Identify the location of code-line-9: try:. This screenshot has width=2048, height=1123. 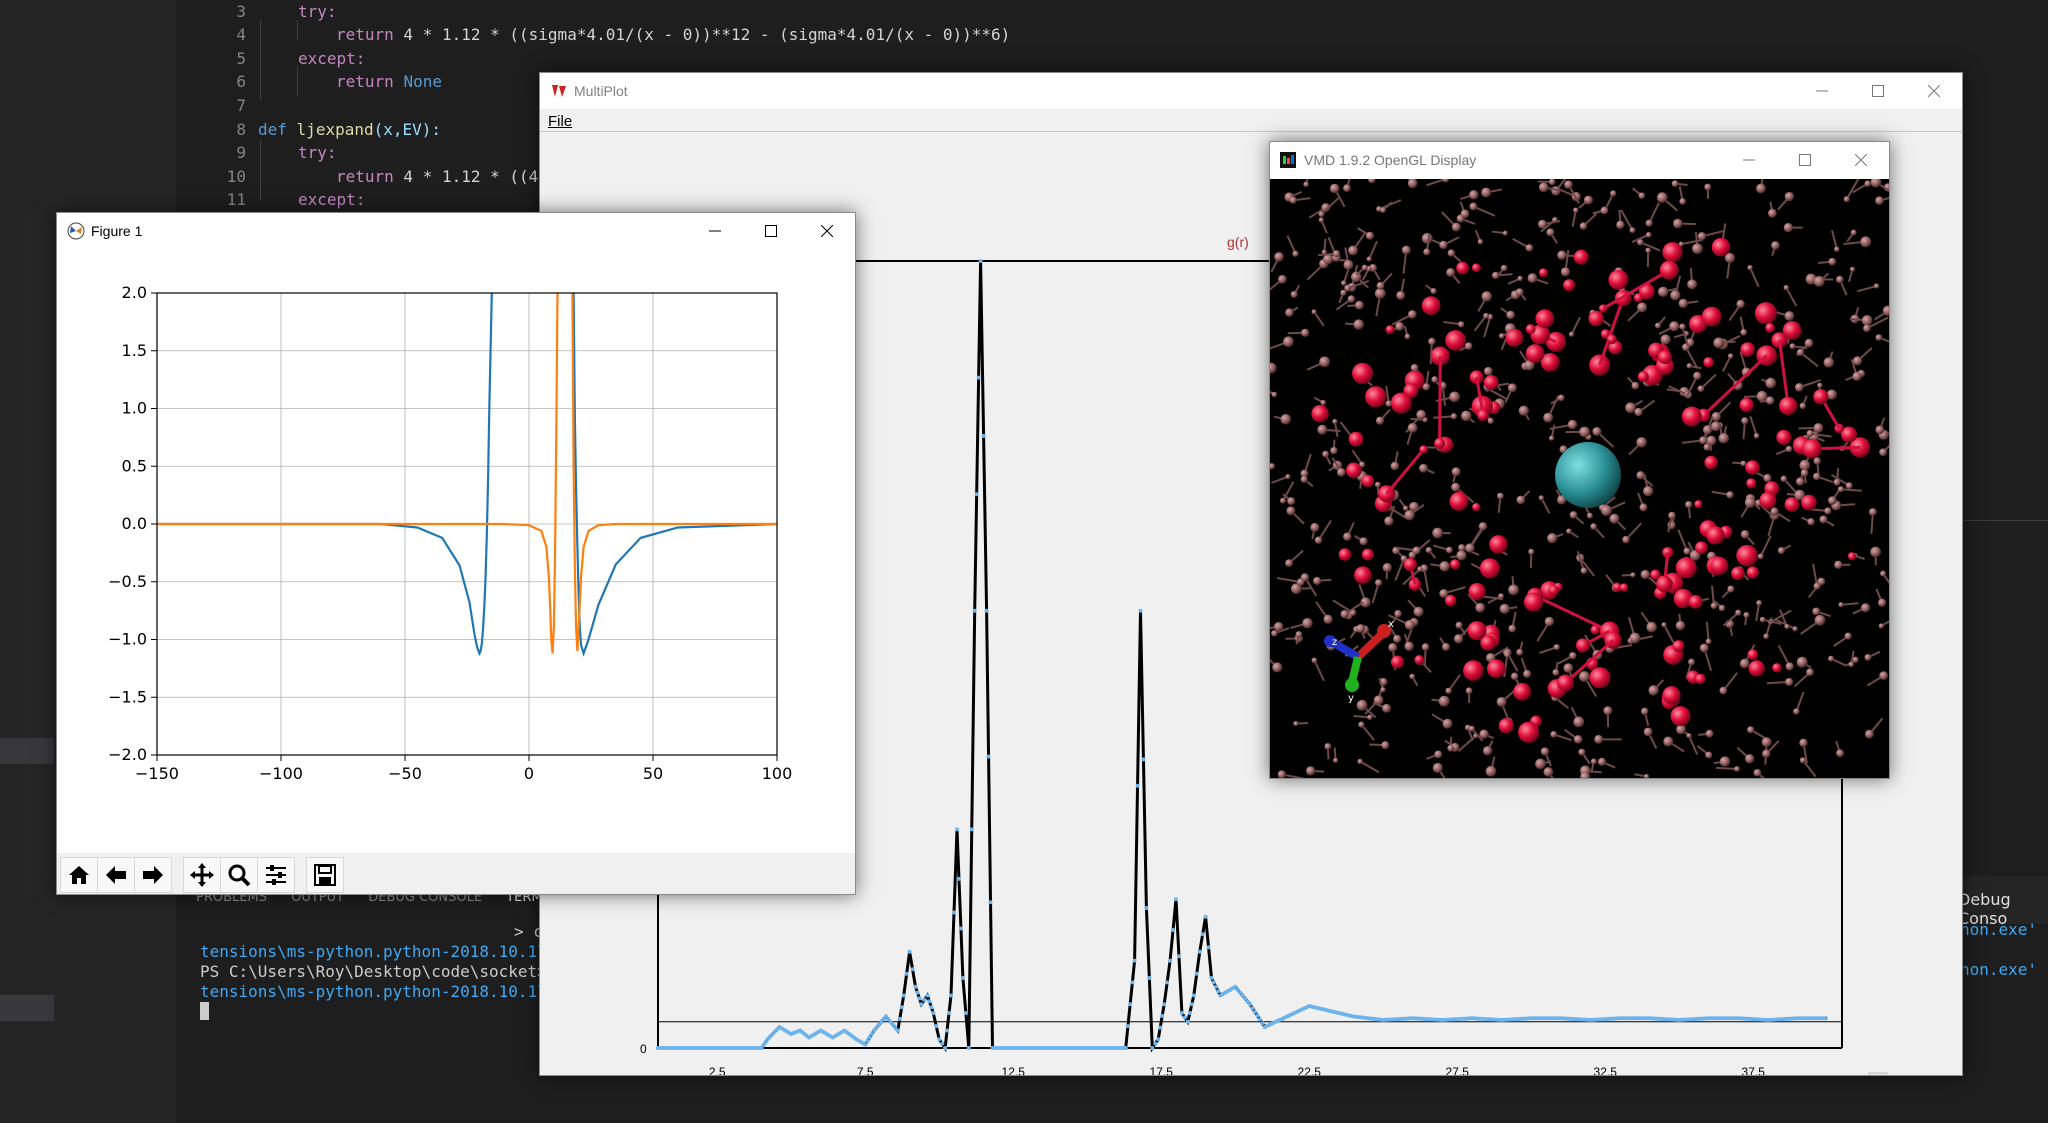
(317, 152).